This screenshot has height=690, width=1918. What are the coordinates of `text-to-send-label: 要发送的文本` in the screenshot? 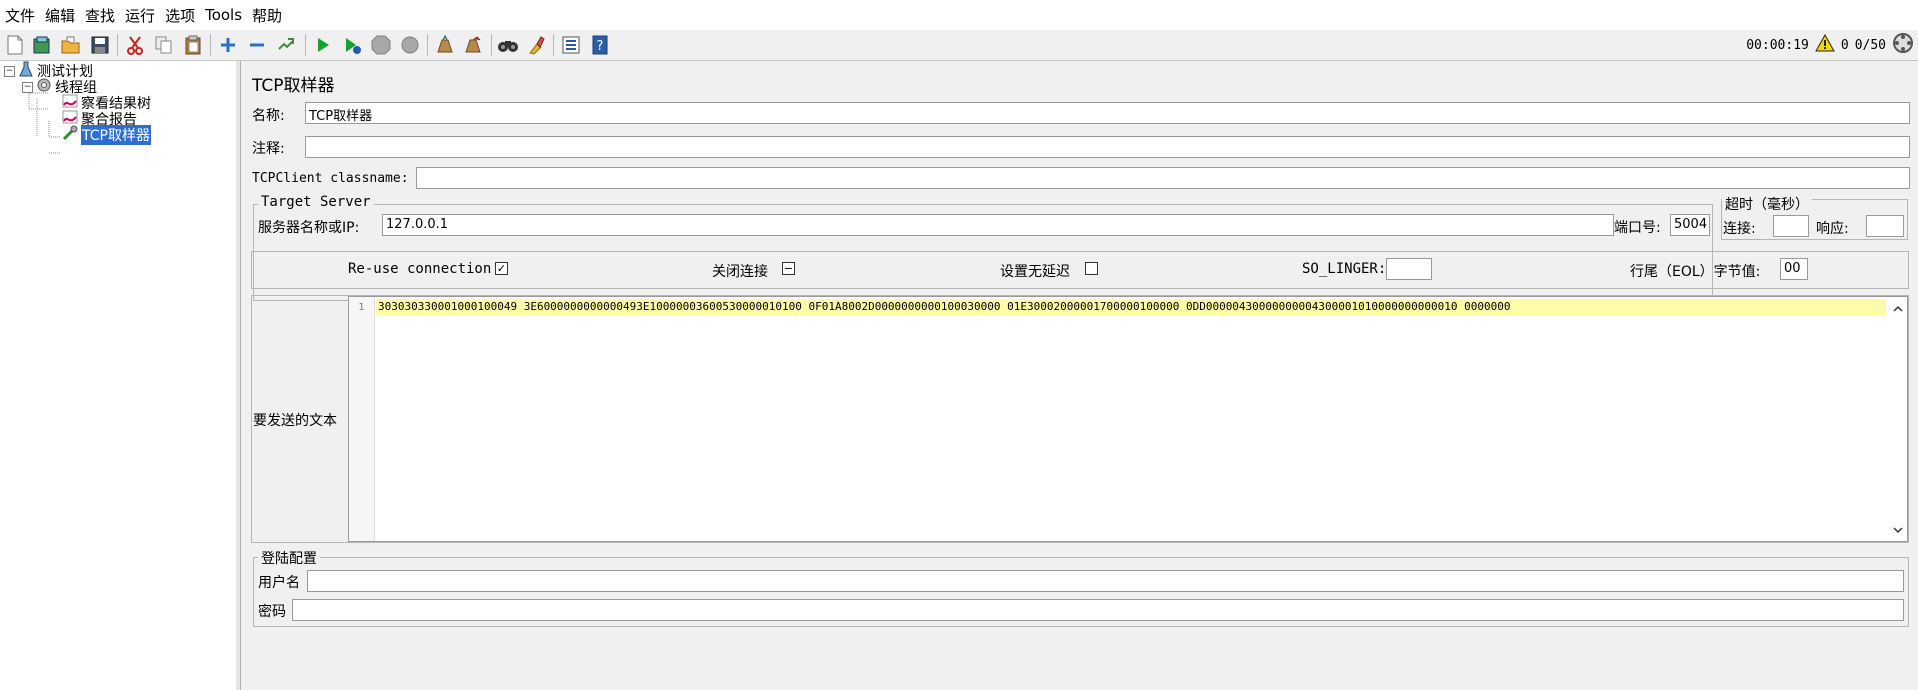 It's located at (295, 421).